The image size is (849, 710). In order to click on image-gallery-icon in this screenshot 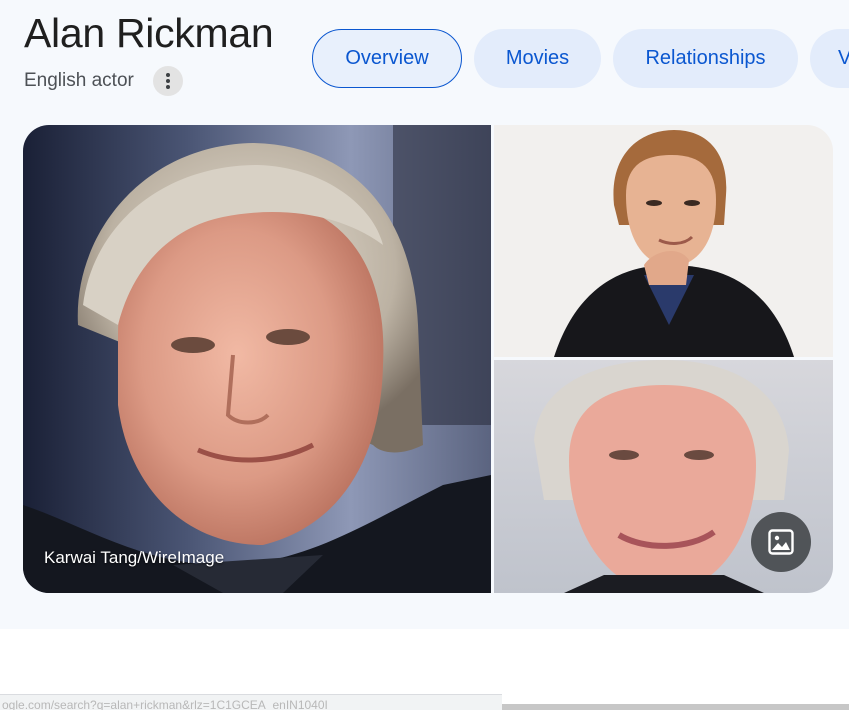, I will do `click(781, 542)`.